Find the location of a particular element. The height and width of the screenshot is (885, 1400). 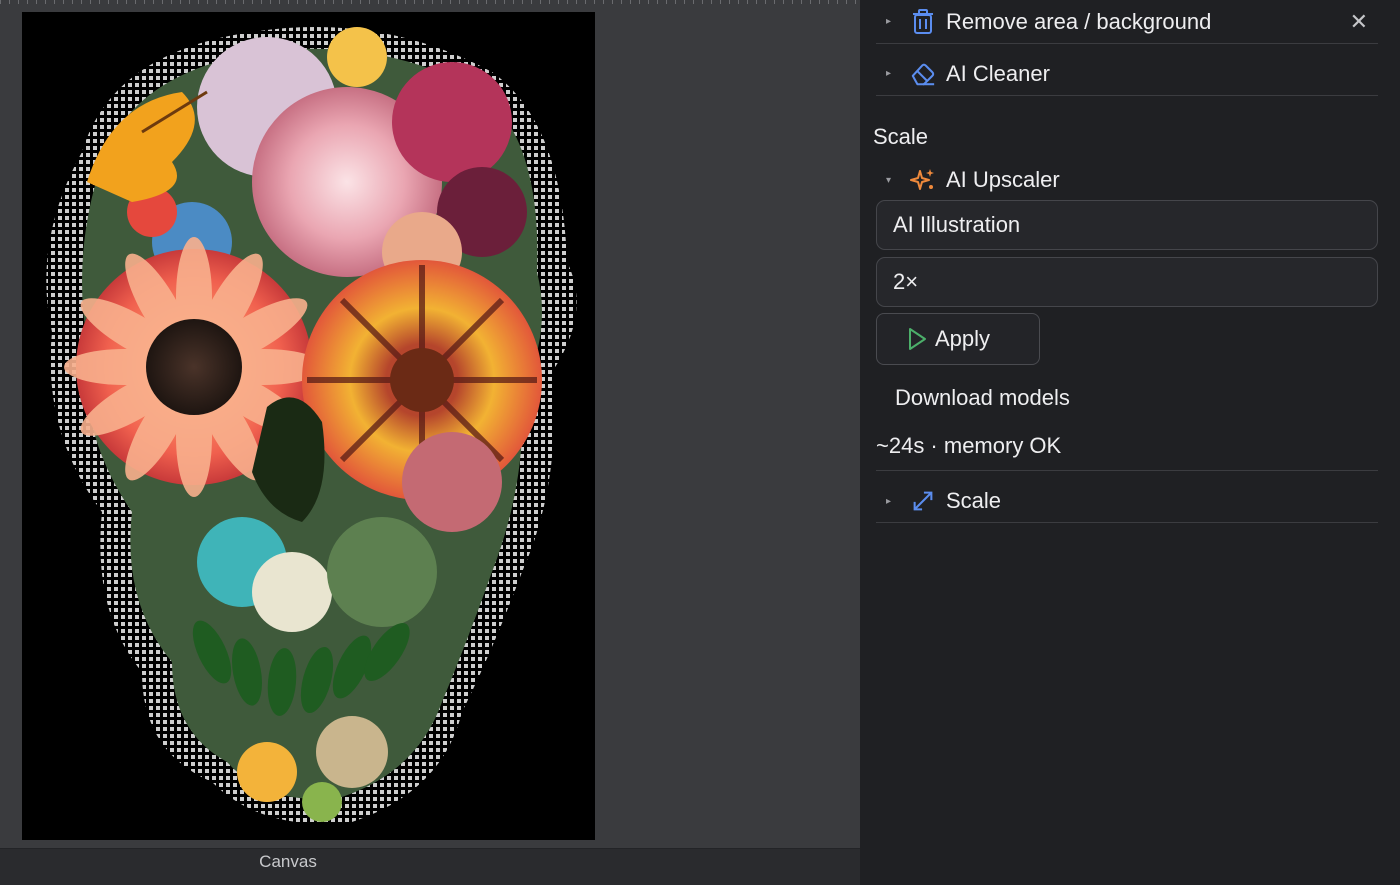

sparkle-icon is located at coordinates (923, 180).